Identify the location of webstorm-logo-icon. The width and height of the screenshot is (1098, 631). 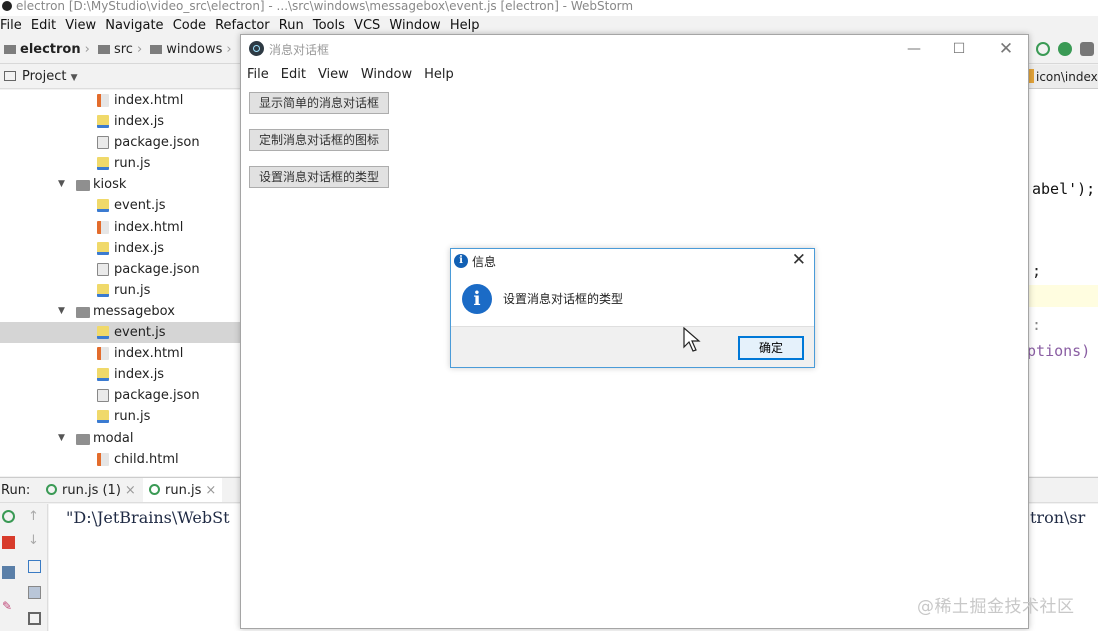
(7, 6).